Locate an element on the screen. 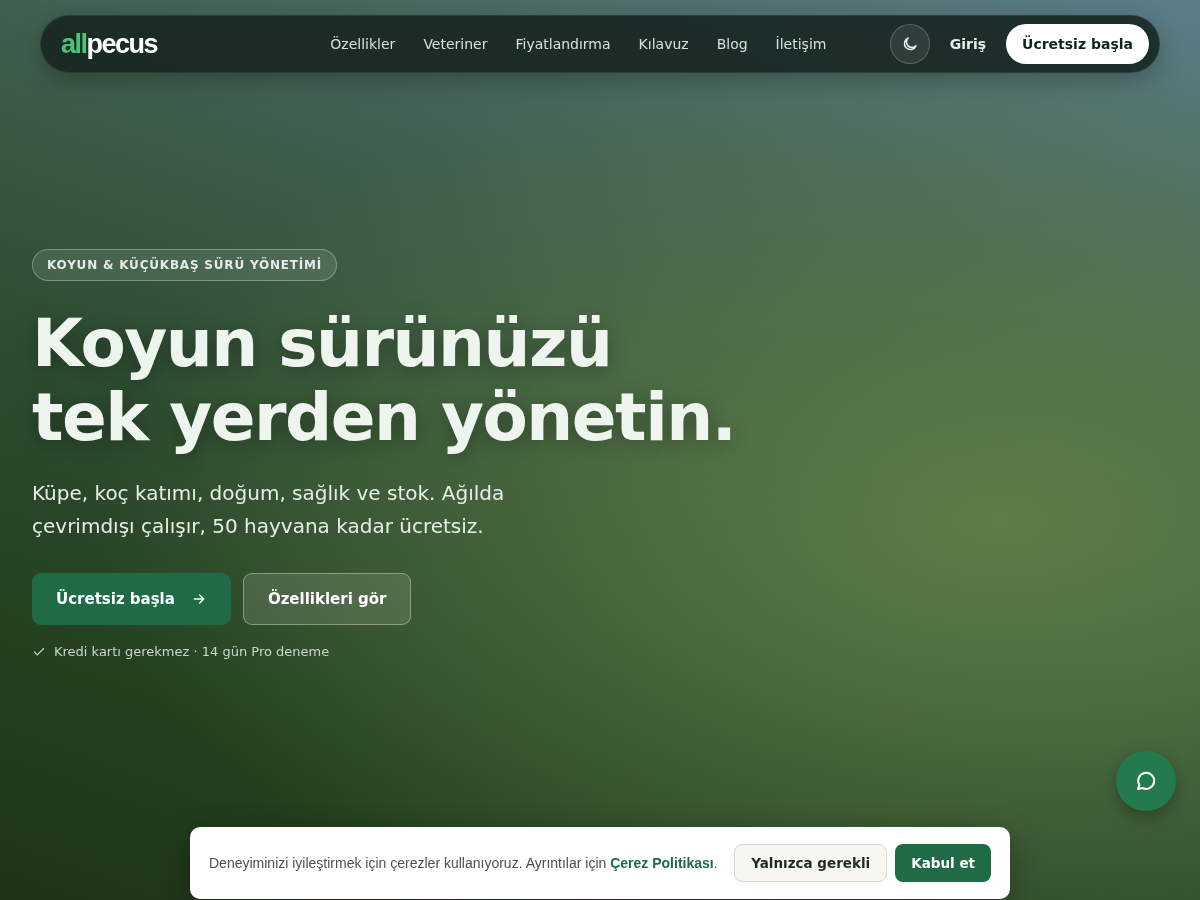 This screenshot has height=900, width=1200. cookie-message: Deneyiminizi iyileştirmek için çerezler kullanıyoruz. Ayrıntılar için Çerez Politikası. is located at coordinates (463, 863).